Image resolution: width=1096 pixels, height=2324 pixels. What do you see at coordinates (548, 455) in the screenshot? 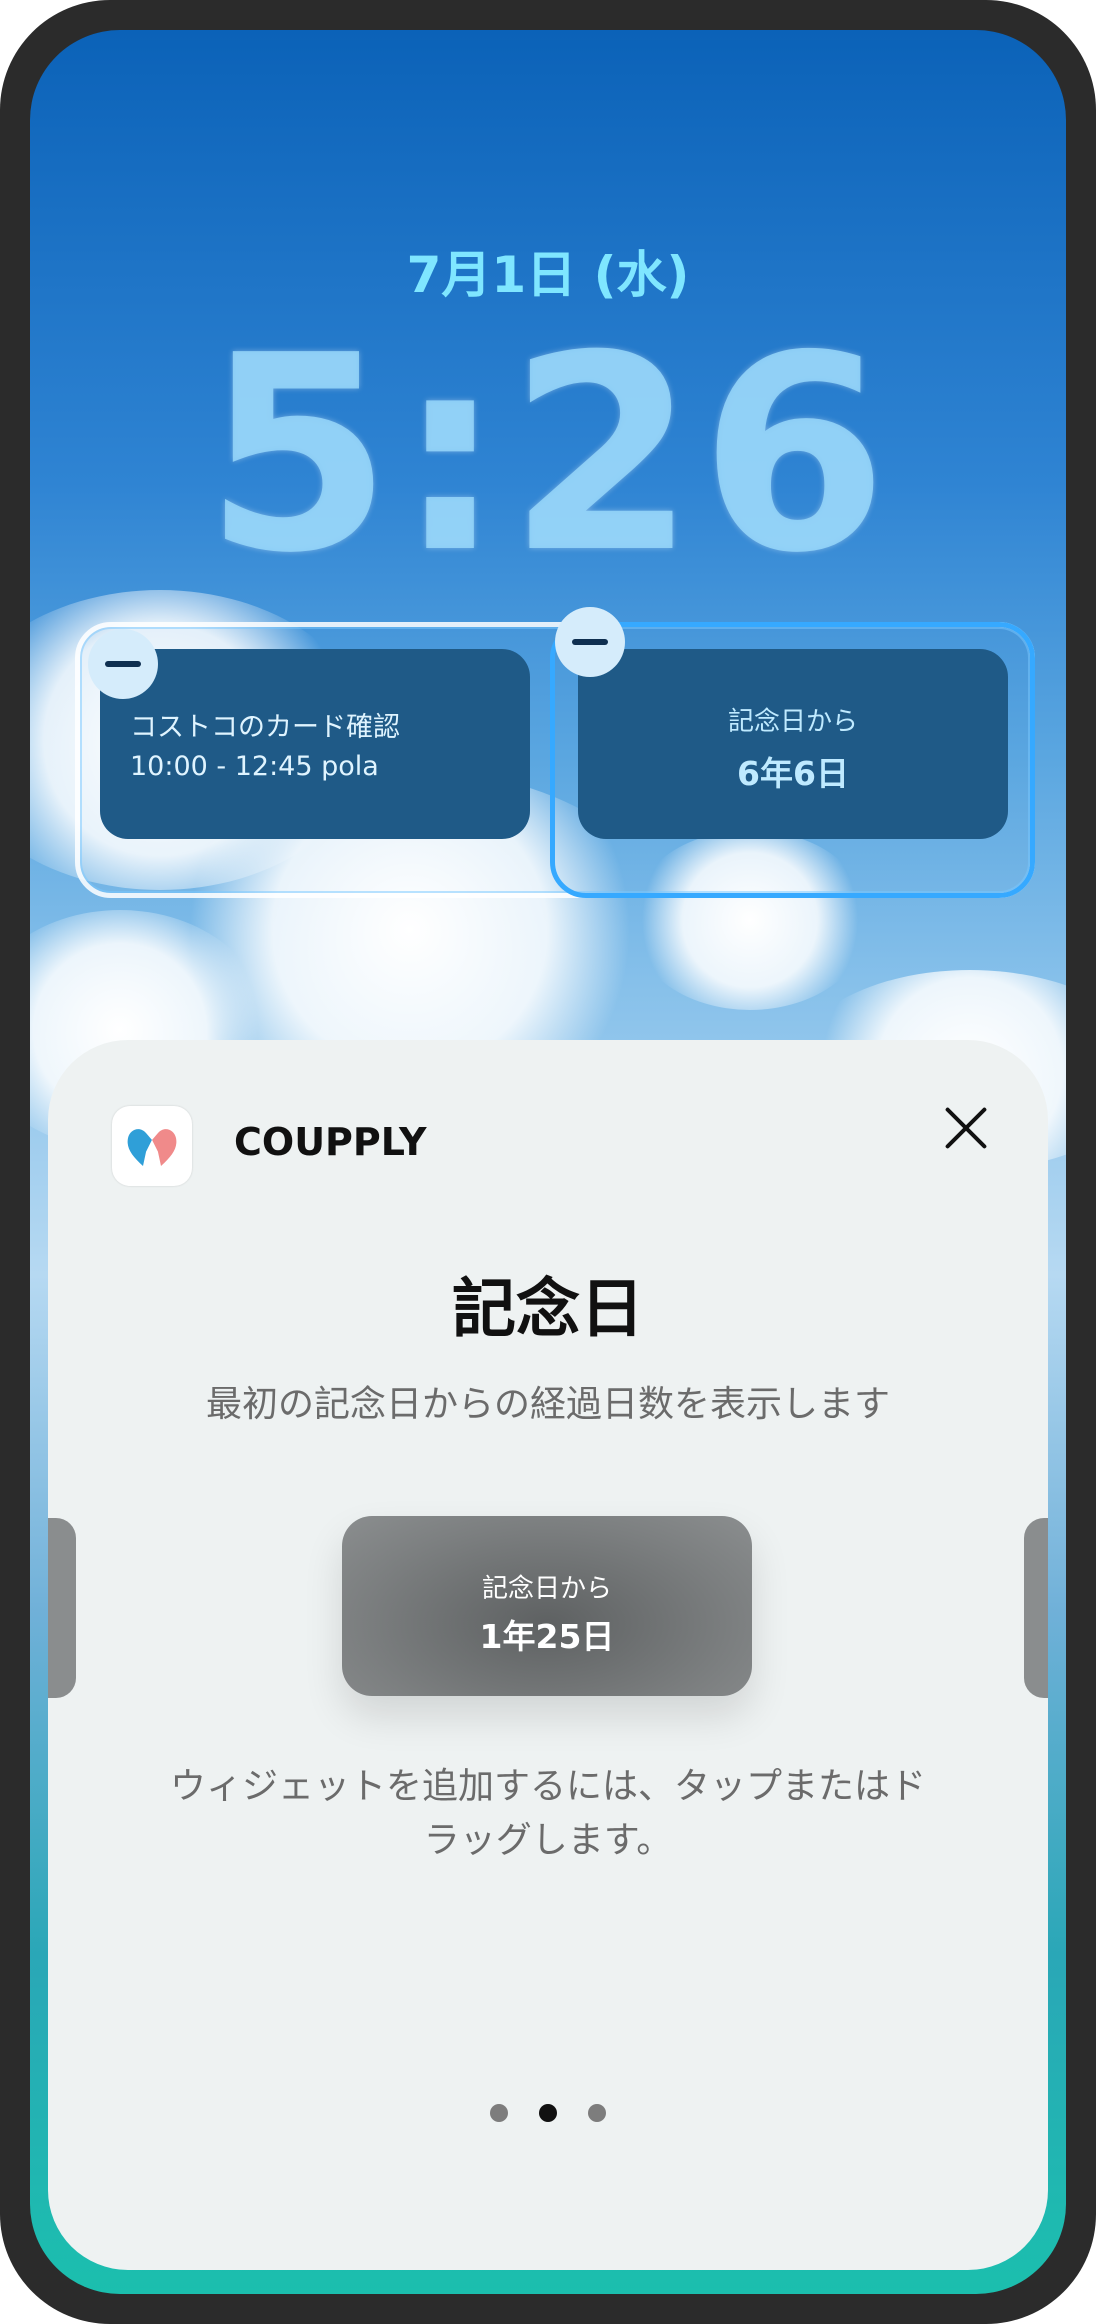
I see `lock-time: 5:26` at bounding box center [548, 455].